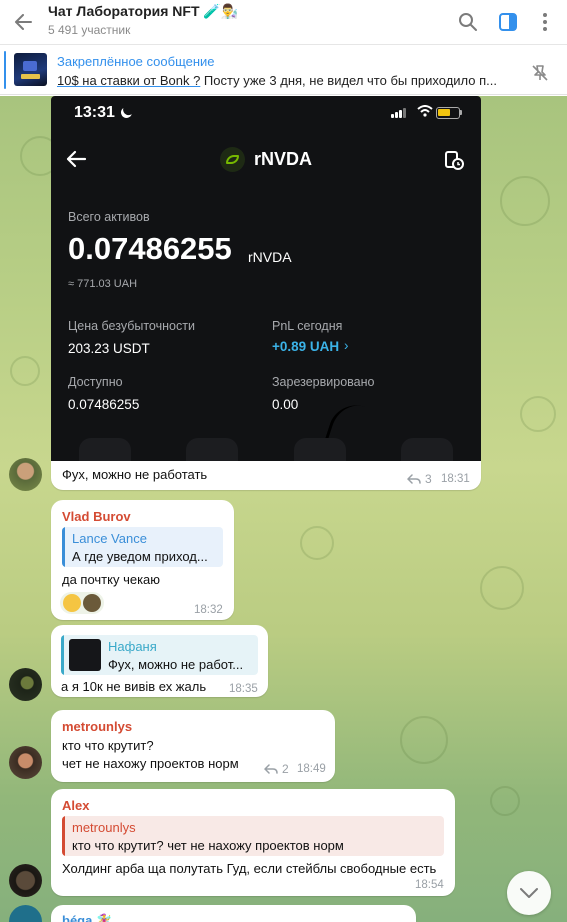  Describe the element at coordinates (545, 22) in the screenshot. I see `more-icon` at that location.